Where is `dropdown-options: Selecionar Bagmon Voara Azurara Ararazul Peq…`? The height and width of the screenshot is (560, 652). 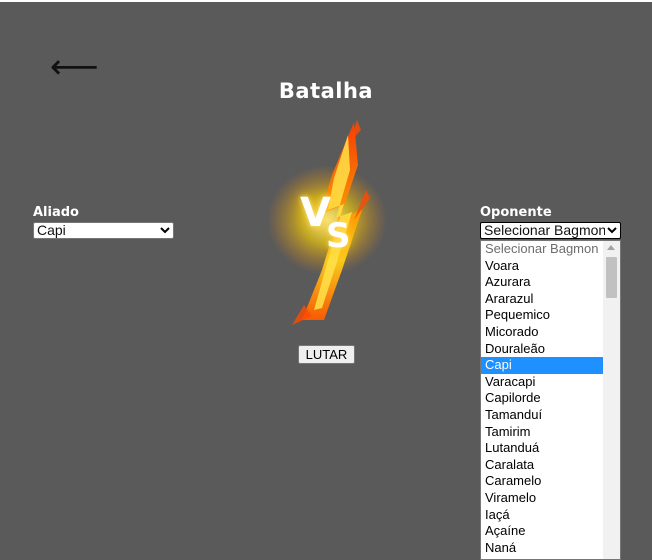
dropdown-options: Selecionar Bagmon Voara Azurara Ararazul Peq… is located at coordinates (550, 398).